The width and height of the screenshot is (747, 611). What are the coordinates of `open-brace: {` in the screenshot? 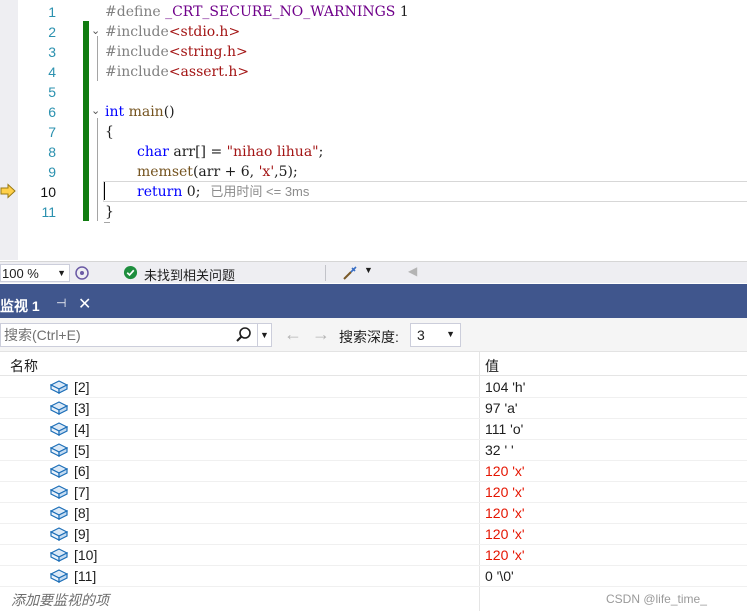 It's located at (109, 132).